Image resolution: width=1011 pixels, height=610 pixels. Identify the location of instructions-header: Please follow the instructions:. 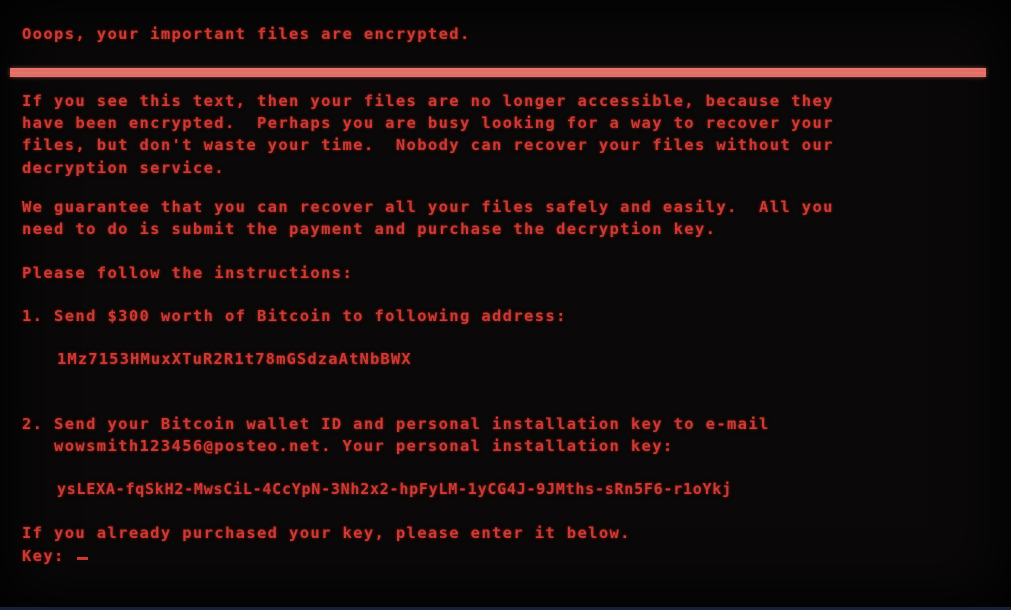
(188, 273).